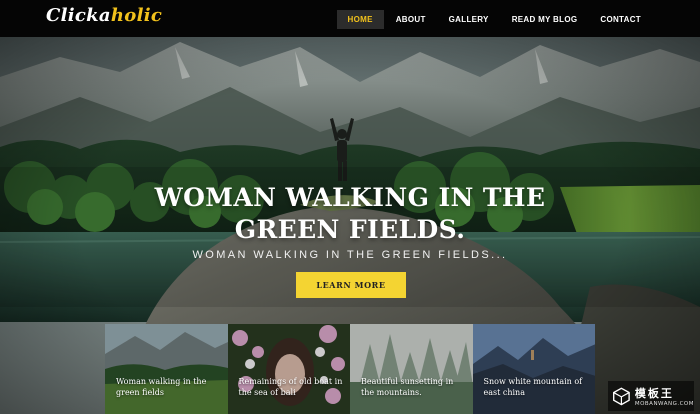  I want to click on card-caption: Beautiful sunsetting in the mountains., so click(407, 387).